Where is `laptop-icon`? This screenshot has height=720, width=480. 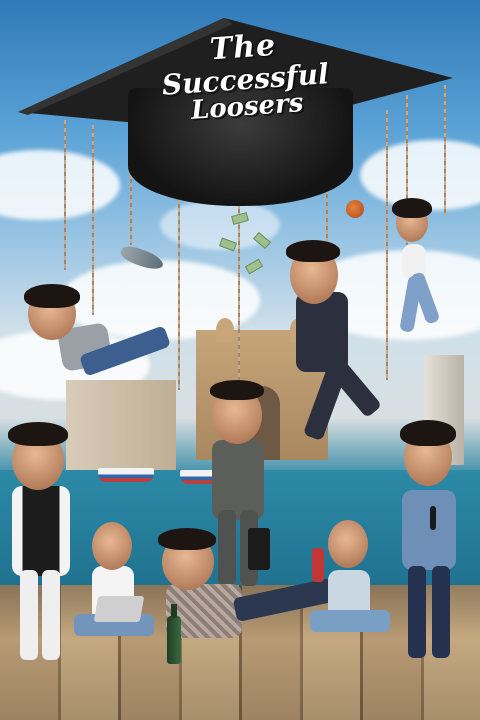 laptop-icon is located at coordinates (119, 609).